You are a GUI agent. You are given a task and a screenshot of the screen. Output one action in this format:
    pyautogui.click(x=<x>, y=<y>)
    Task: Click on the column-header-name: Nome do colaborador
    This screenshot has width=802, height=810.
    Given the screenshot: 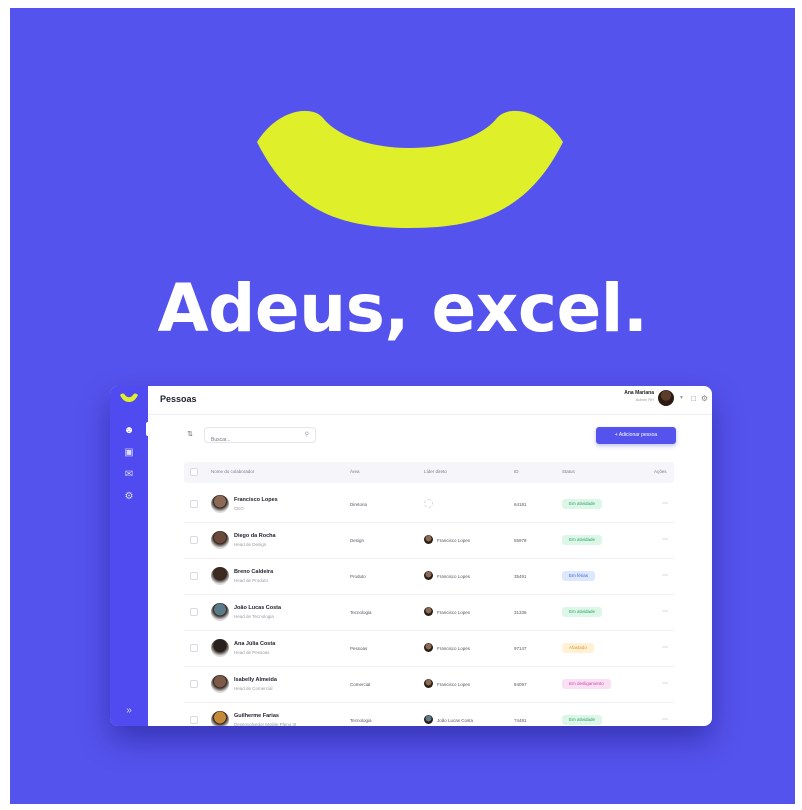 What is the action you would take?
    pyautogui.click(x=232, y=471)
    